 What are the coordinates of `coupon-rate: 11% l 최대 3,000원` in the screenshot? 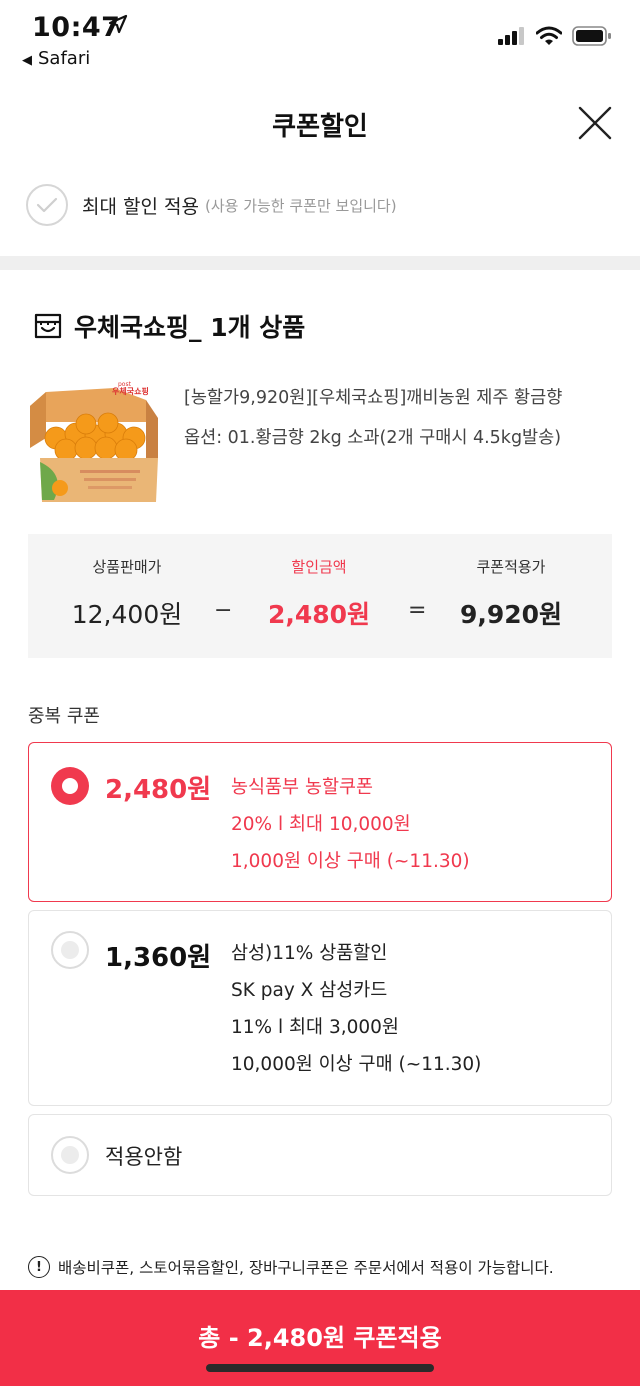 It's located at (315, 1027).